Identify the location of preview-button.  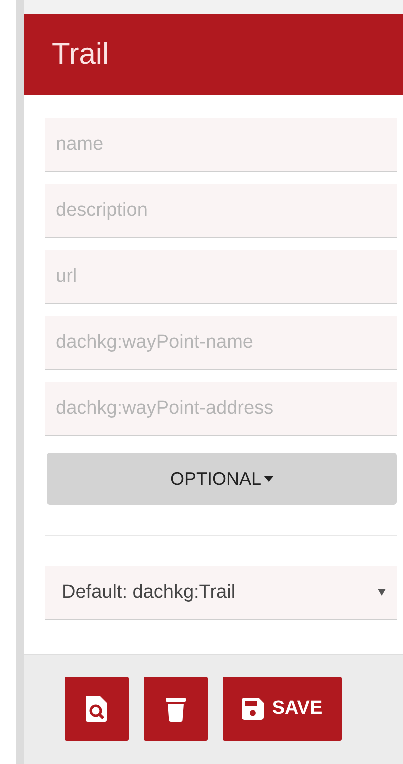
(97, 709).